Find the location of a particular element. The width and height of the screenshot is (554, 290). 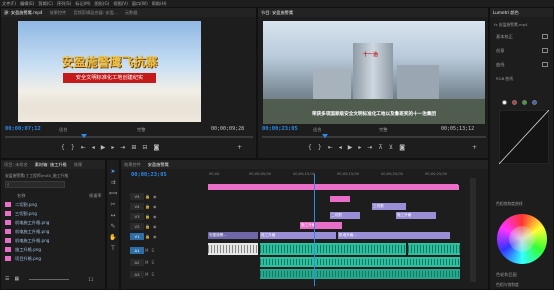

audio-clip-a3 is located at coordinates (360, 274).